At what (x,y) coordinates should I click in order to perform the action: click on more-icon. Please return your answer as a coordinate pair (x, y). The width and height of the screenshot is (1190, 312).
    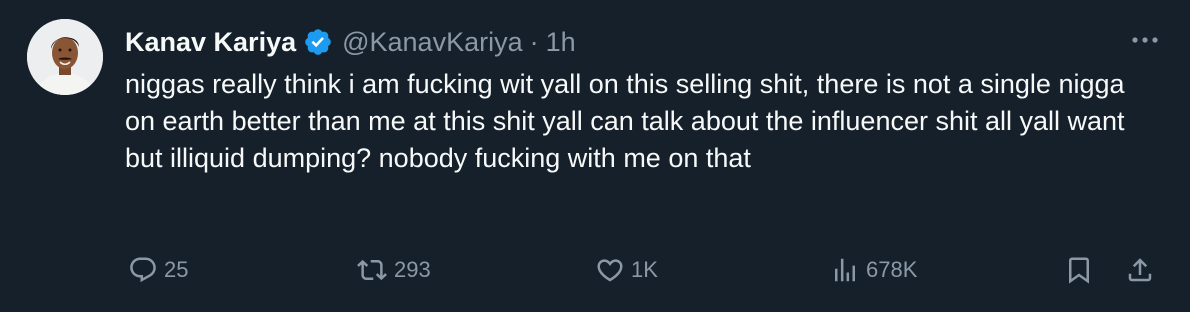
    Looking at the image, I should click on (1145, 40).